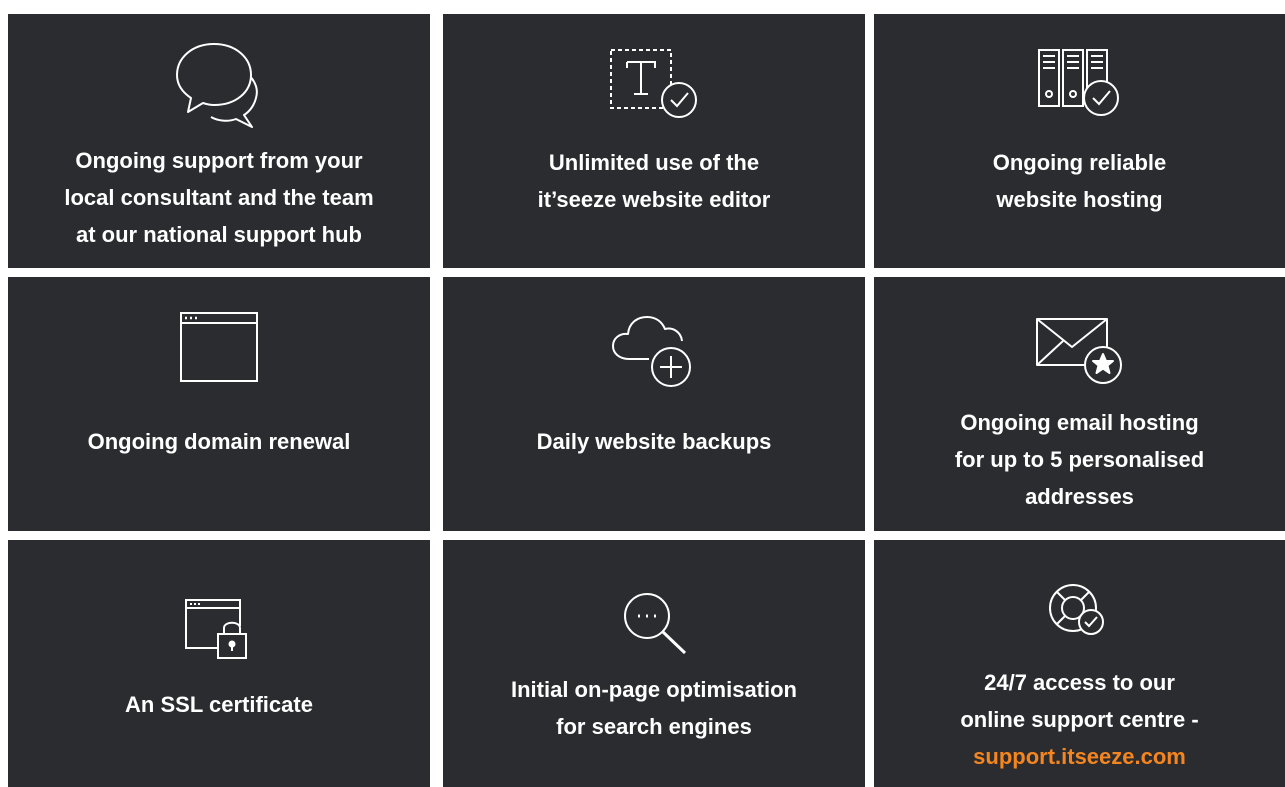  Describe the element at coordinates (654, 441) in the screenshot. I see `feature-label: Daily website backups` at that location.